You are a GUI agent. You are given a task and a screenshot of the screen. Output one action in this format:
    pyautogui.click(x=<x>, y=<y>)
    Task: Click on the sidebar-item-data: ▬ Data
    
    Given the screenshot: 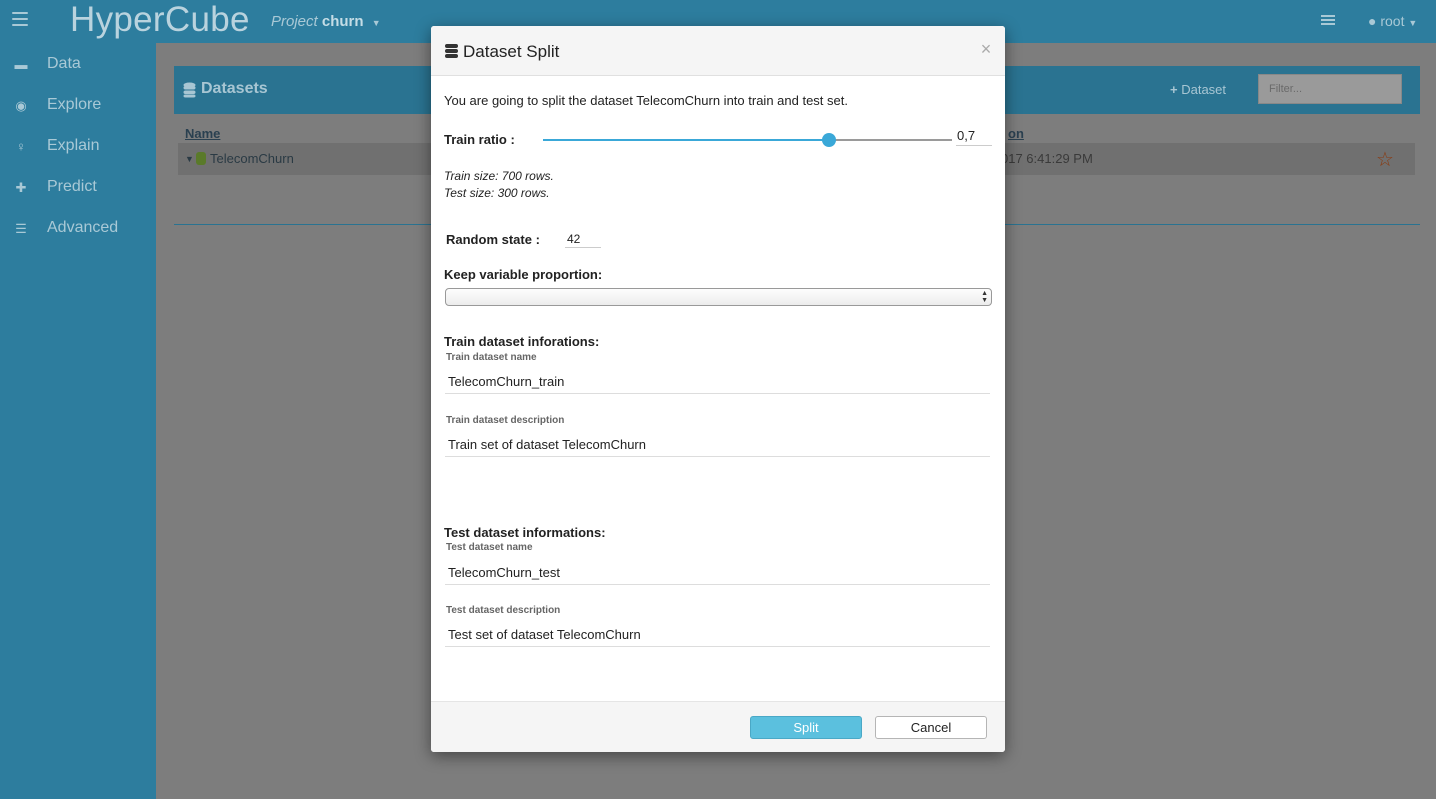 What is the action you would take?
    pyautogui.click(x=78, y=65)
    